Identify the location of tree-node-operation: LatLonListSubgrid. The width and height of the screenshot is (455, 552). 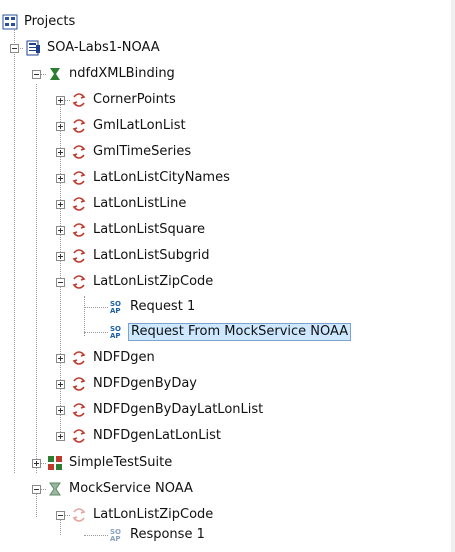
(133, 256).